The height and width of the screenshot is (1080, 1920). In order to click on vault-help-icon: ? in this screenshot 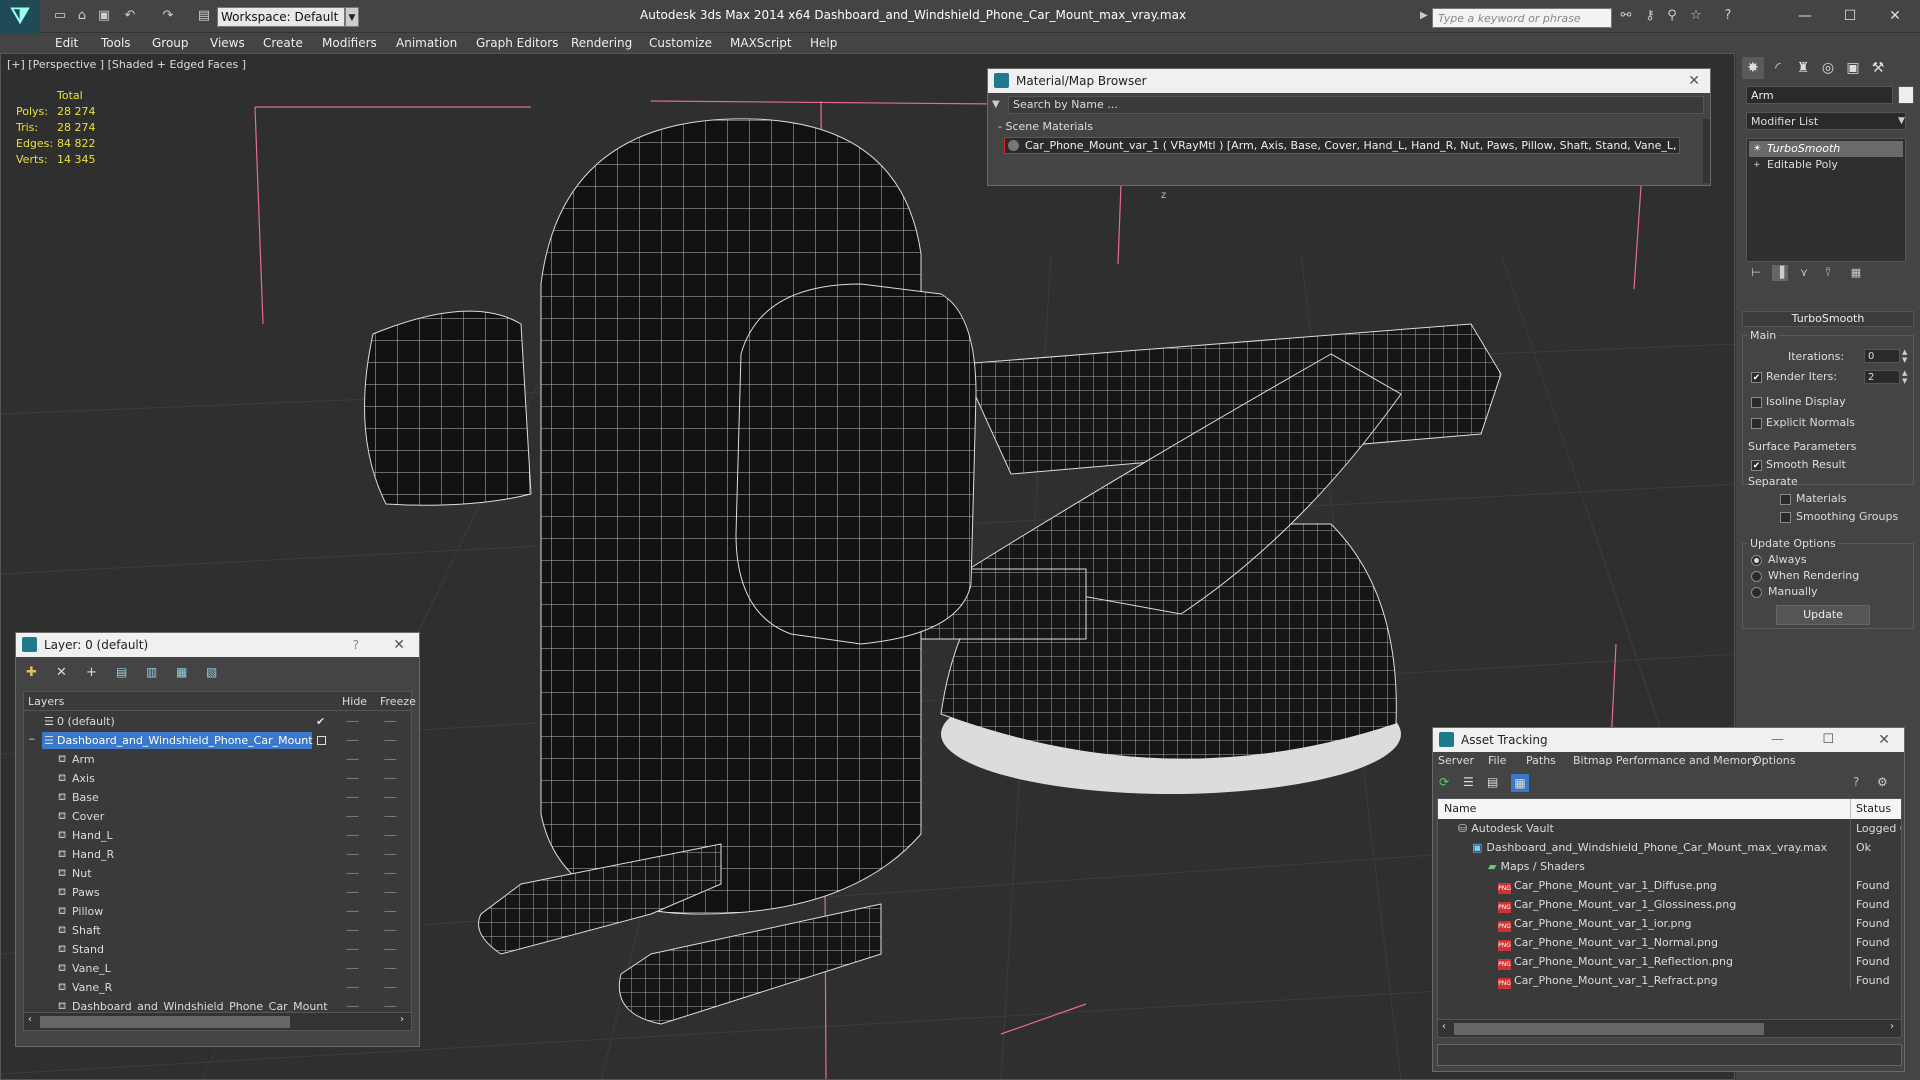, I will do `click(1856, 782)`.